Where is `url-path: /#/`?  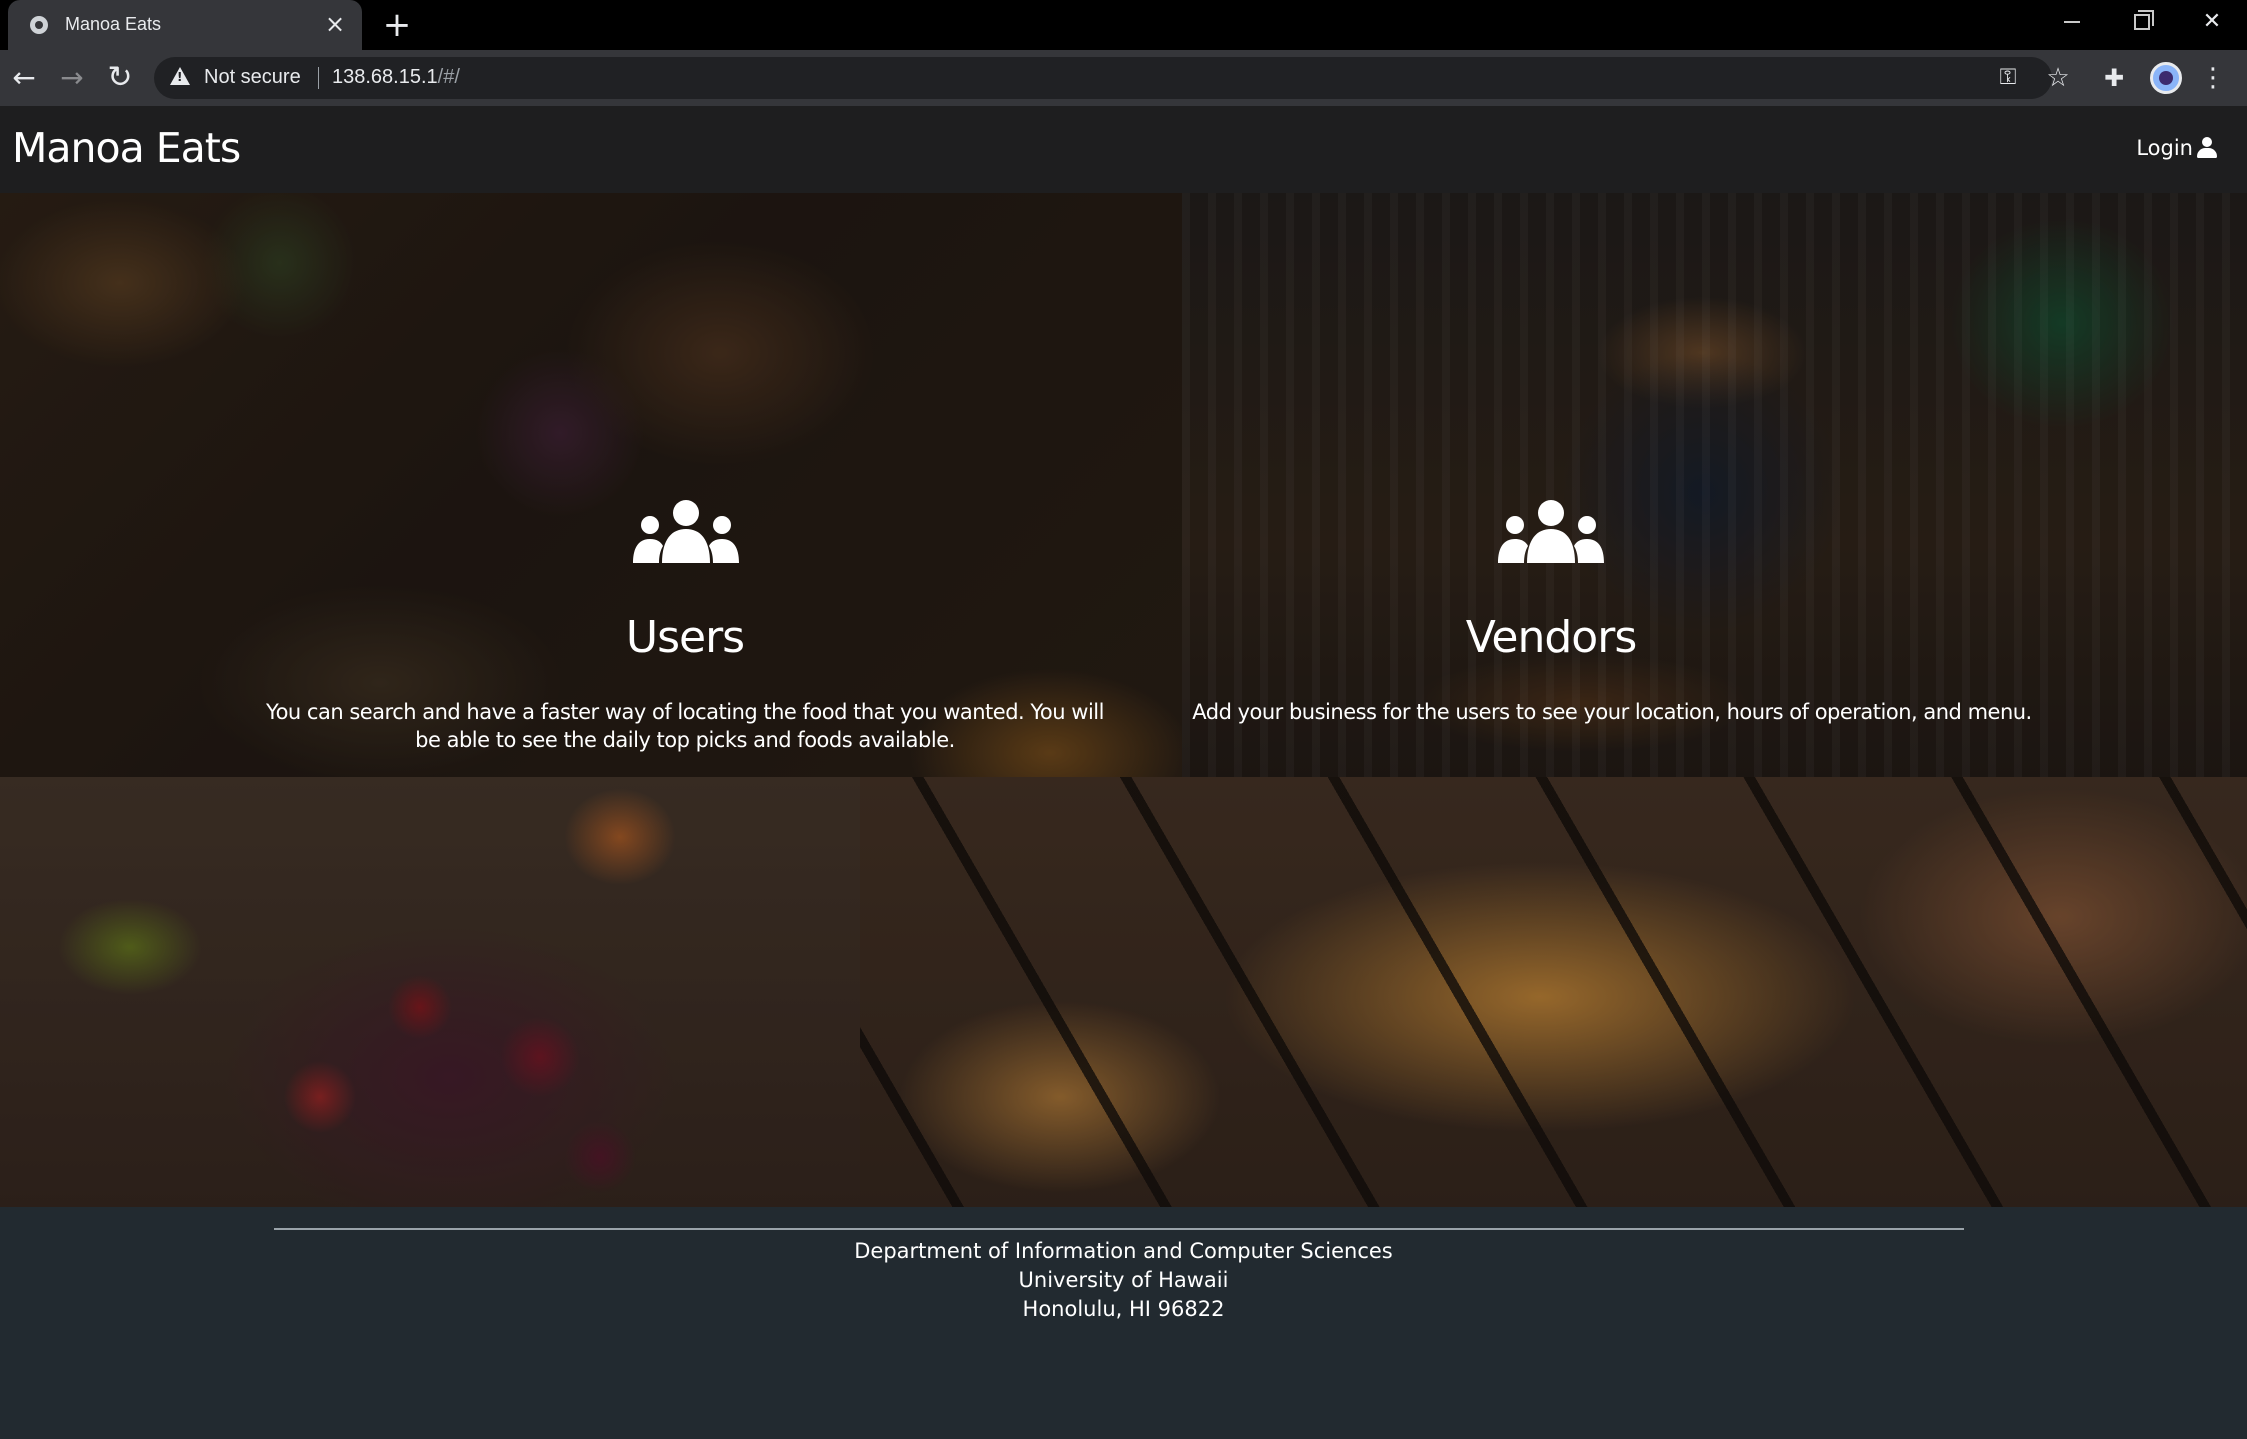
url-path: /#/ is located at coordinates (448, 77).